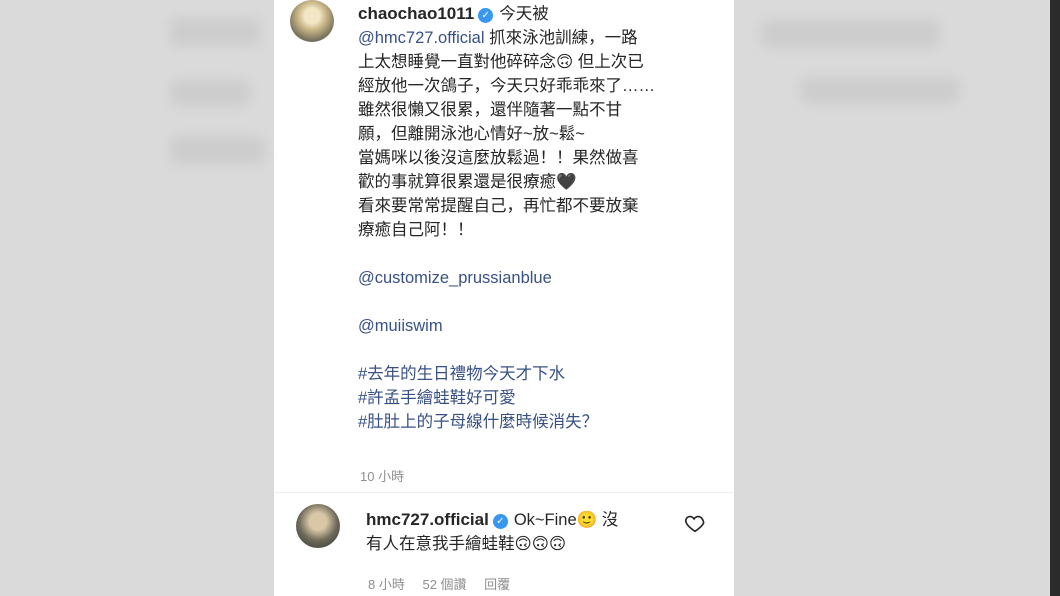  What do you see at coordinates (455, 278) in the screenshot?
I see `mention-link: @customize_prussianblue` at bounding box center [455, 278].